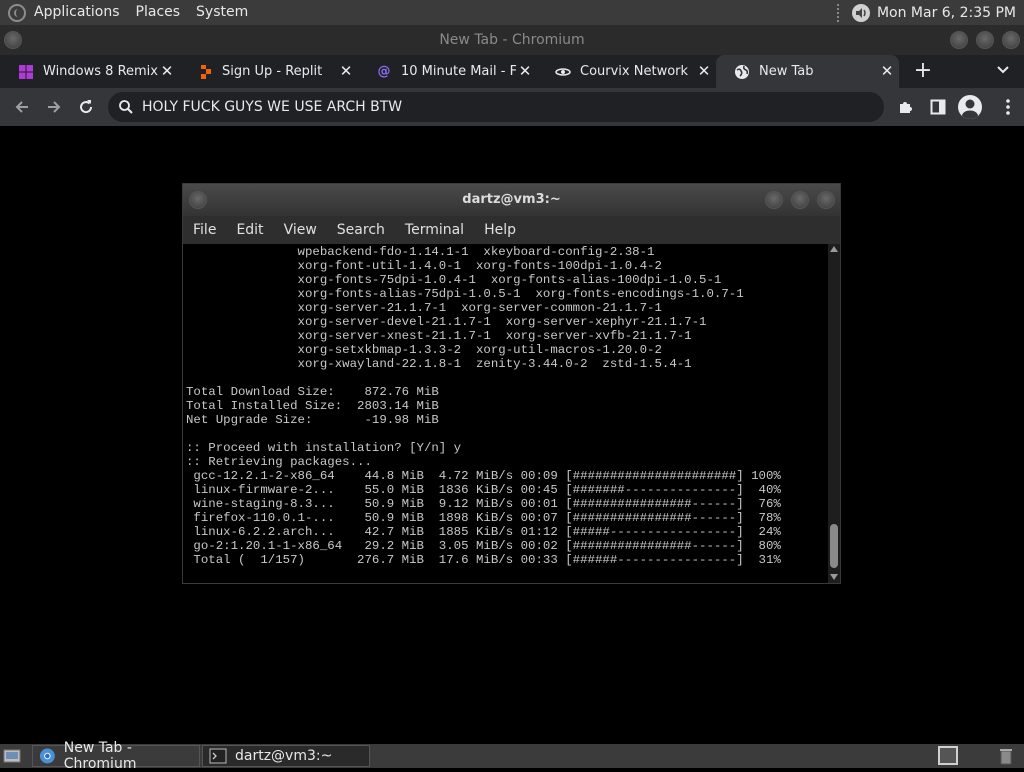 The height and width of the screenshot is (772, 1024). Describe the element at coordinates (786, 71) in the screenshot. I see `tab-title: New Tab` at that location.